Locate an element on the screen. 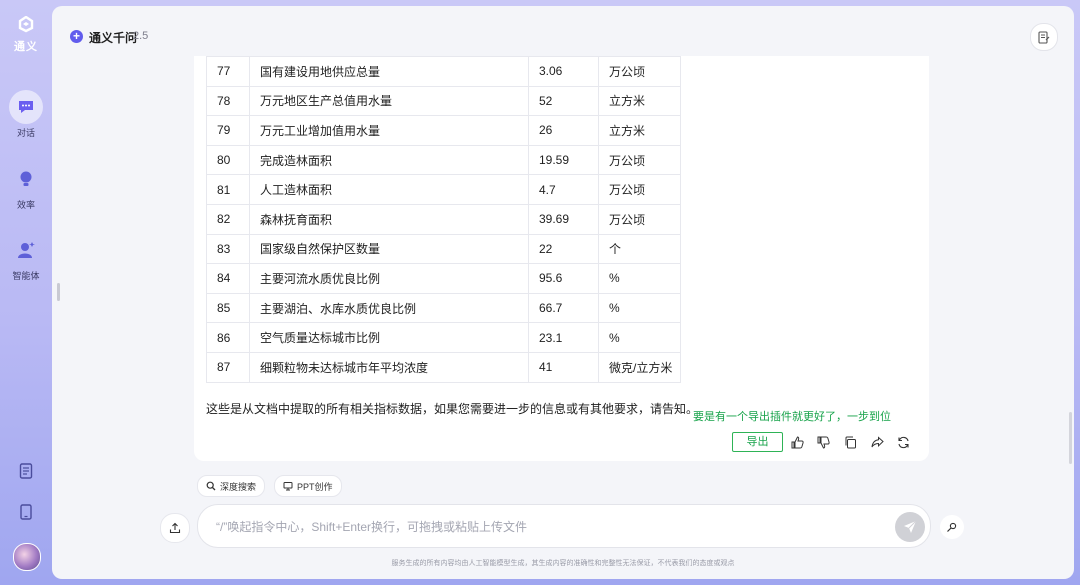  scrollbar is located at coordinates (1070, 438).